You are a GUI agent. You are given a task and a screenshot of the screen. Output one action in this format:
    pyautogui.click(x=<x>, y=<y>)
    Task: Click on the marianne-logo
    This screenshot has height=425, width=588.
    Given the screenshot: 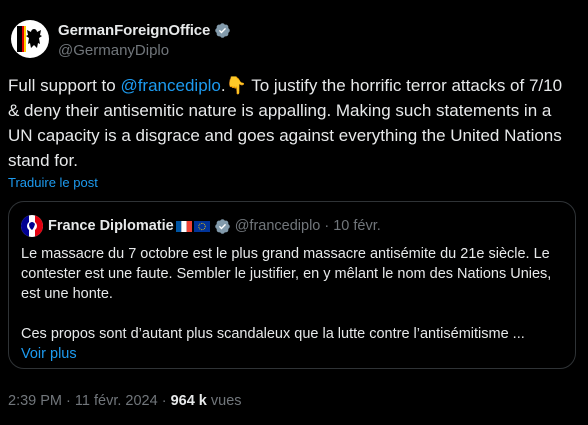 What is the action you would take?
    pyautogui.click(x=32, y=226)
    